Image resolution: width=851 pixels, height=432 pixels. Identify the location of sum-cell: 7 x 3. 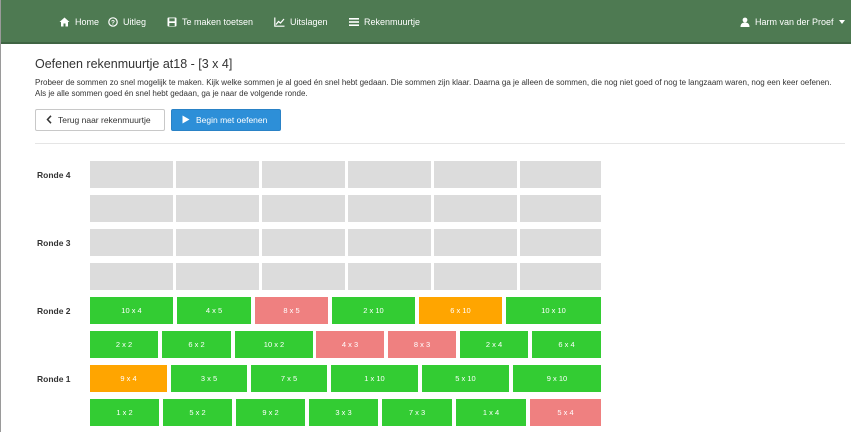
(417, 412).